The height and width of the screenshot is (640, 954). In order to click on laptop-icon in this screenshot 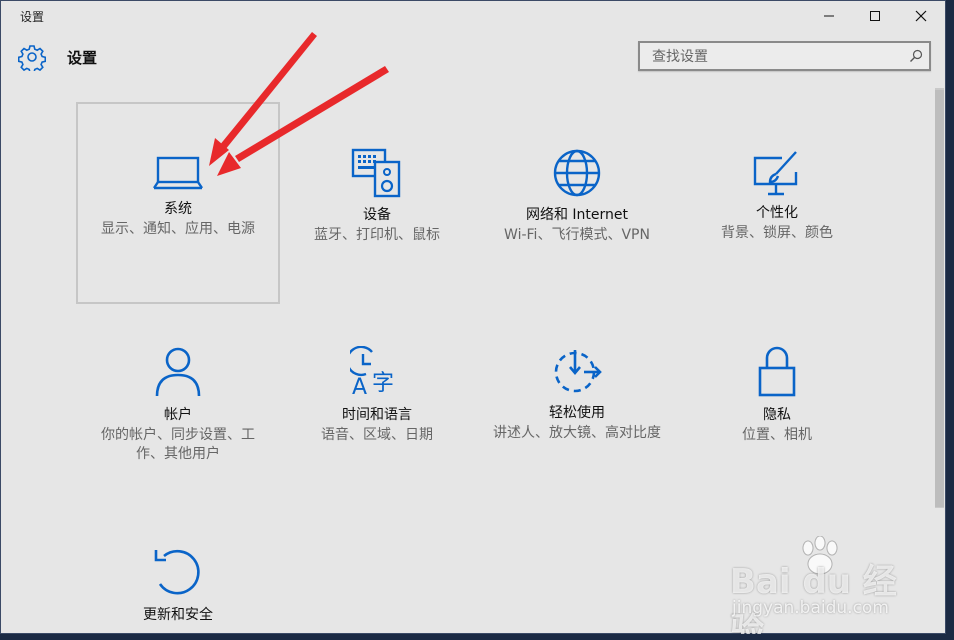, I will do `click(178, 173)`.